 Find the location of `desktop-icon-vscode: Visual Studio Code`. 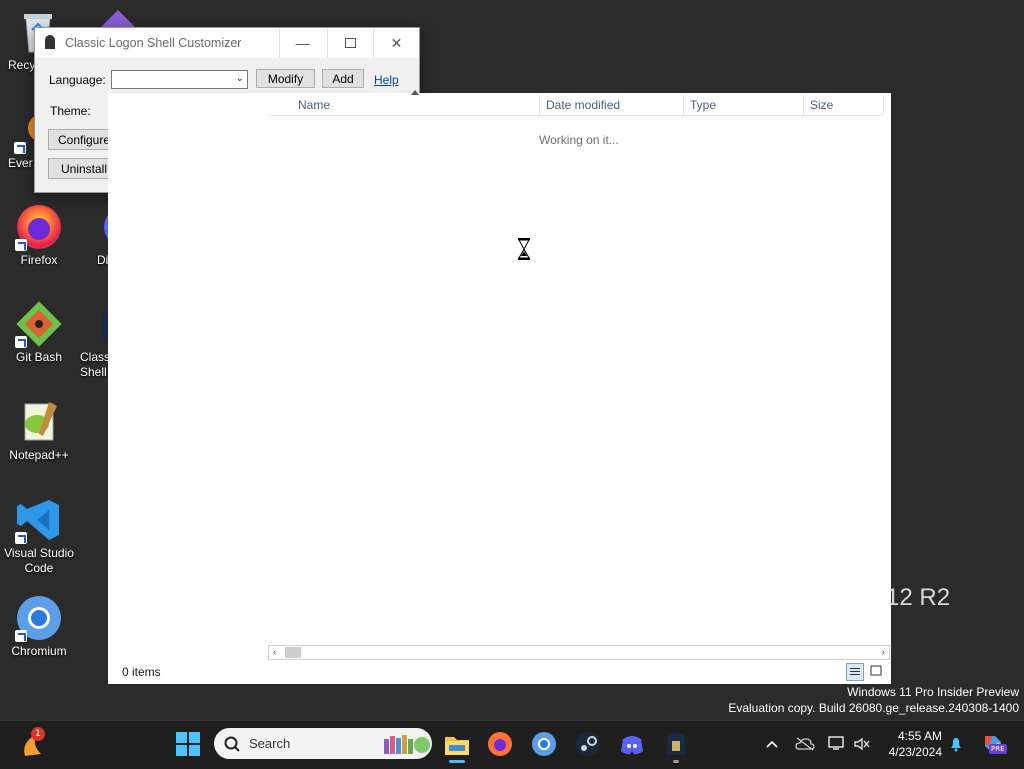

desktop-icon-vscode: Visual Studio Code is located at coordinates (39, 536).